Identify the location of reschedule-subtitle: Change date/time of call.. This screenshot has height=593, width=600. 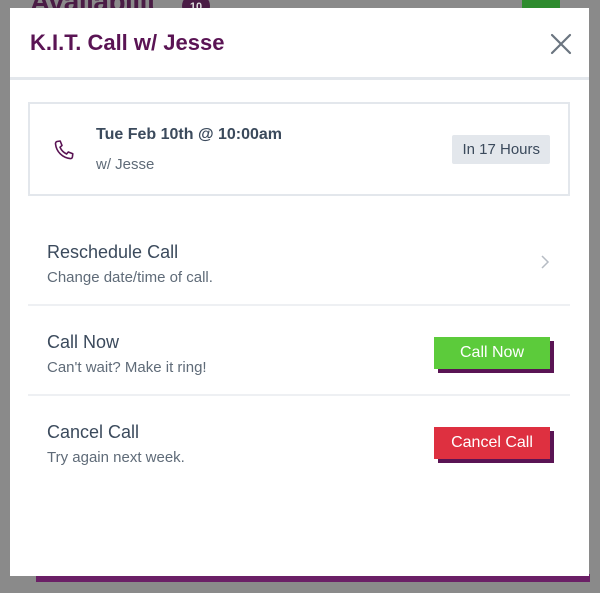
(130, 277).